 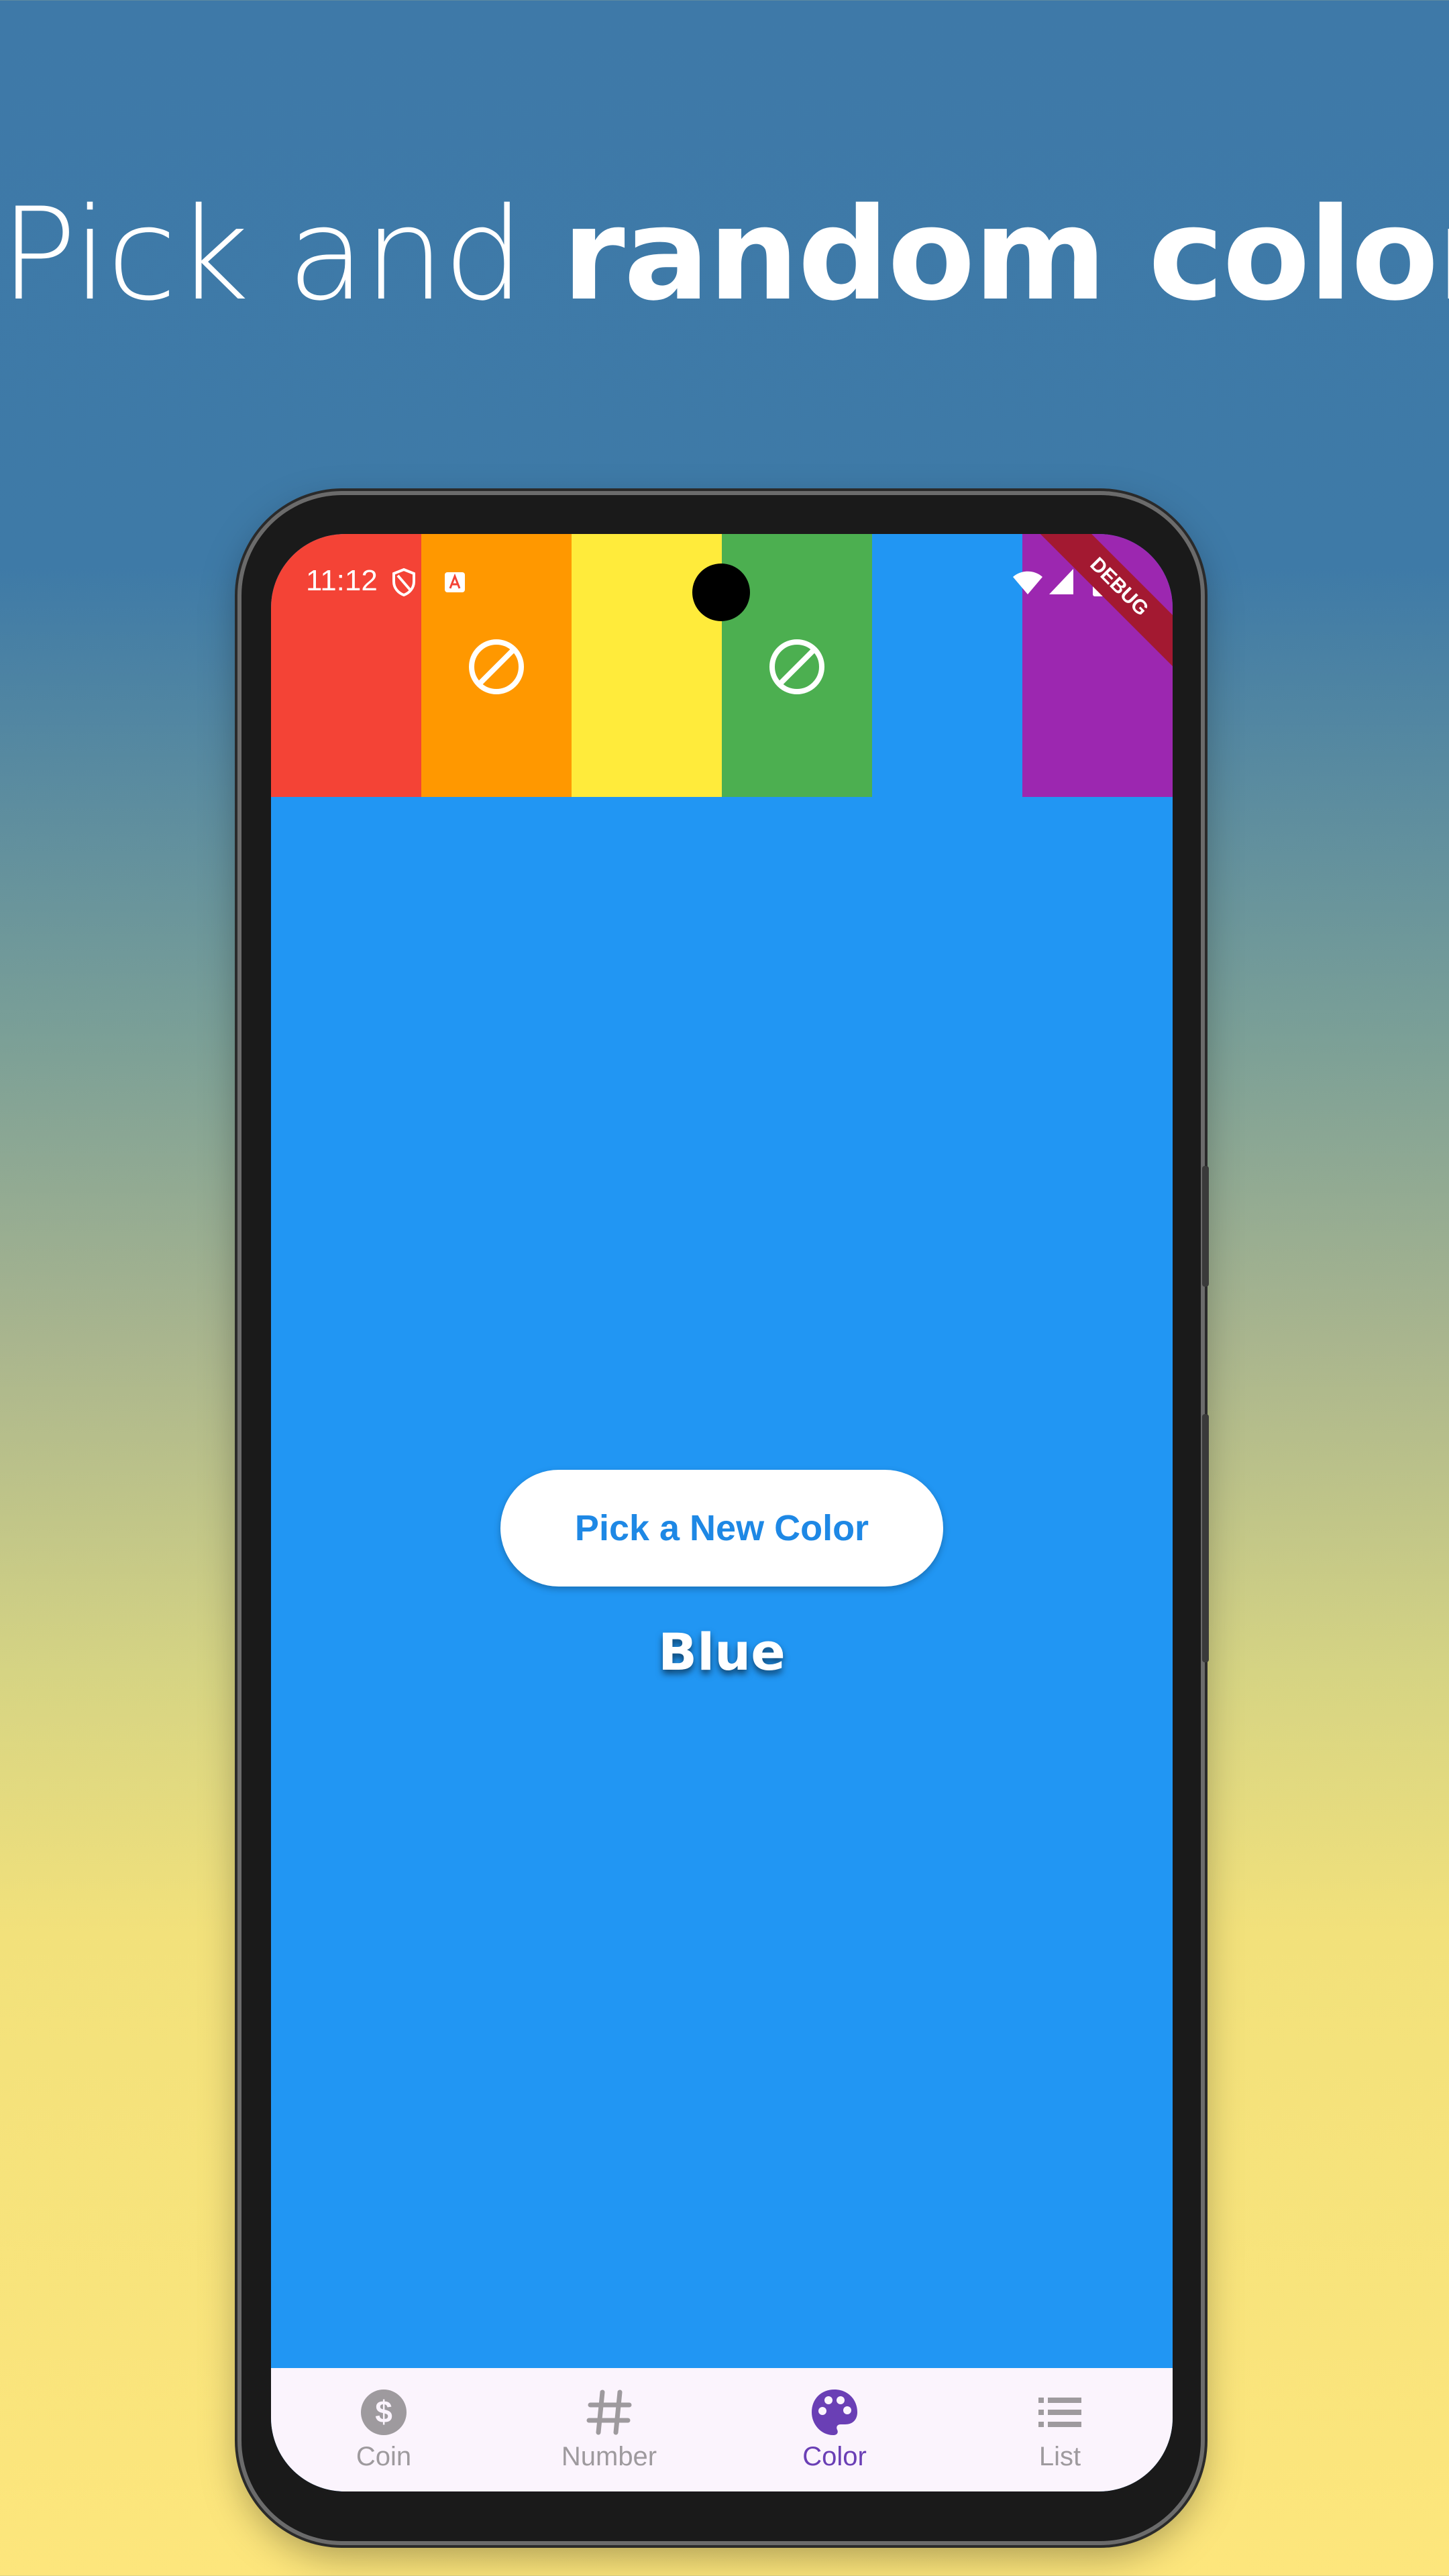 What do you see at coordinates (609, 2456) in the screenshot?
I see `nav-label-number: Number` at bounding box center [609, 2456].